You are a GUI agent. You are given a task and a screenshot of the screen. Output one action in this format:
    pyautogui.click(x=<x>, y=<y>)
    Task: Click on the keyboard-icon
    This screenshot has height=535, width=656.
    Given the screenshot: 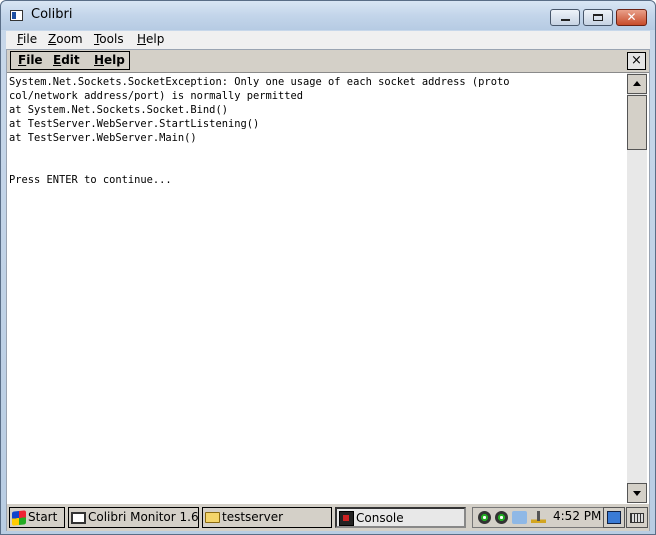 What is the action you would take?
    pyautogui.click(x=637, y=517)
    